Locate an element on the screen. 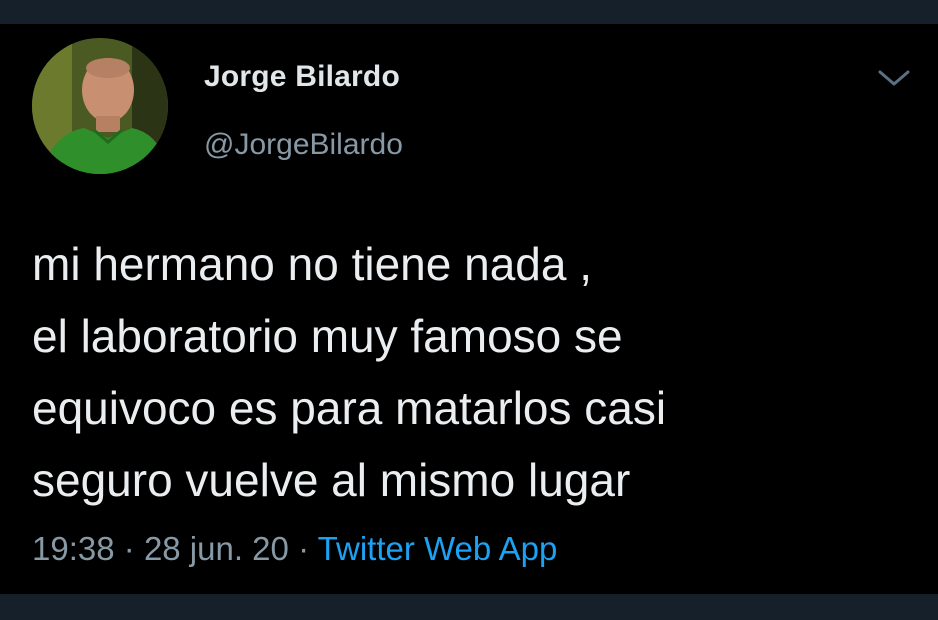 The image size is (938, 620). author-name: Jorge Bilardo is located at coordinates (302, 77).